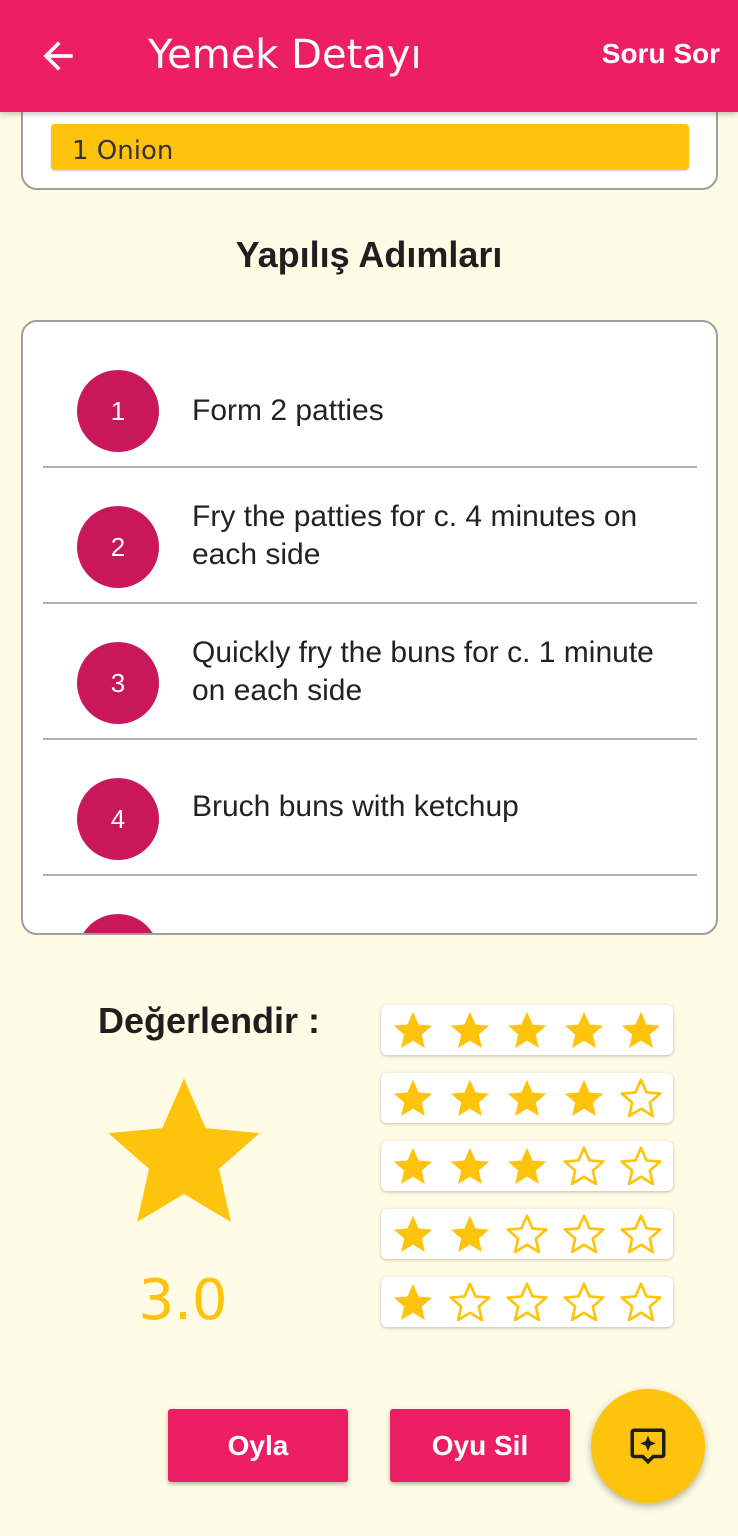 This screenshot has height=1536, width=738. Describe the element at coordinates (355, 806) in the screenshot. I see `step-text: Bruch buns with ketchup` at that location.